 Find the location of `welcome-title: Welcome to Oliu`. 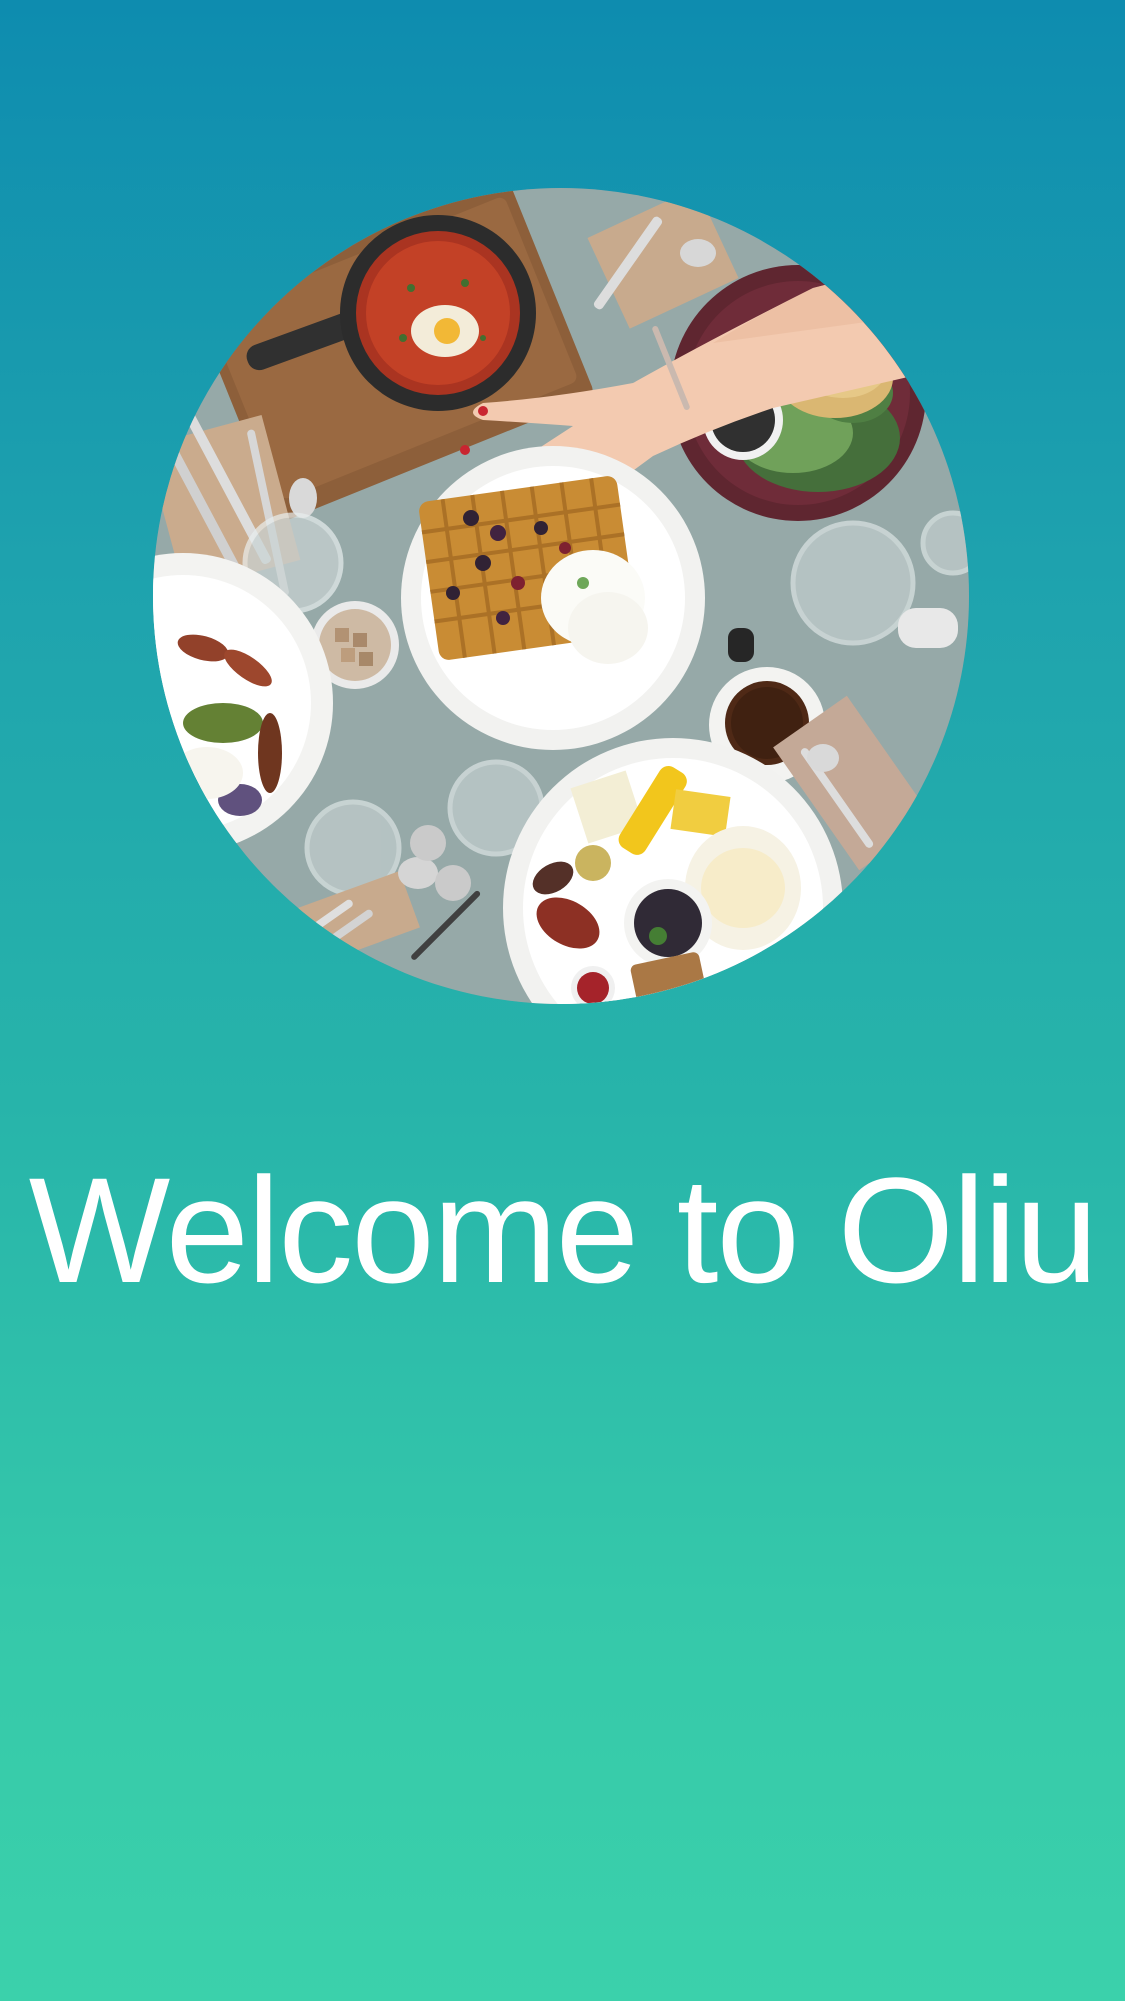

welcome-title: Welcome to Oliu is located at coordinates (563, 1230).